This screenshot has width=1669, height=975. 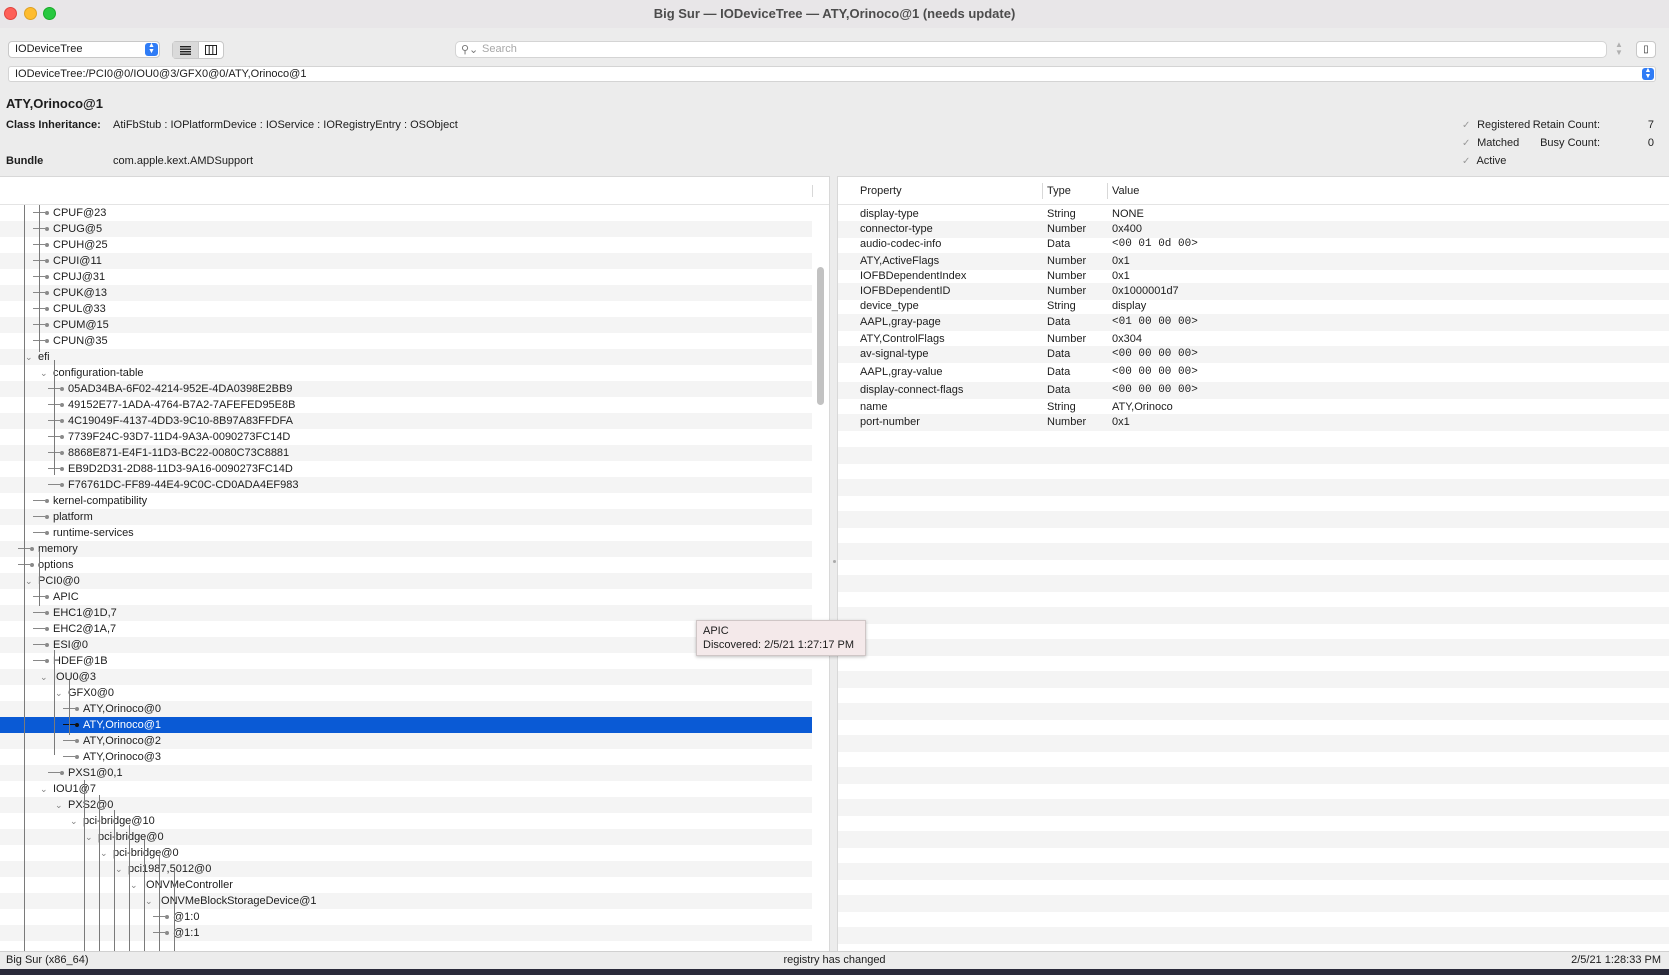 What do you see at coordinates (406, 245) in the screenshot?
I see `tree-row: CPUH@25` at bounding box center [406, 245].